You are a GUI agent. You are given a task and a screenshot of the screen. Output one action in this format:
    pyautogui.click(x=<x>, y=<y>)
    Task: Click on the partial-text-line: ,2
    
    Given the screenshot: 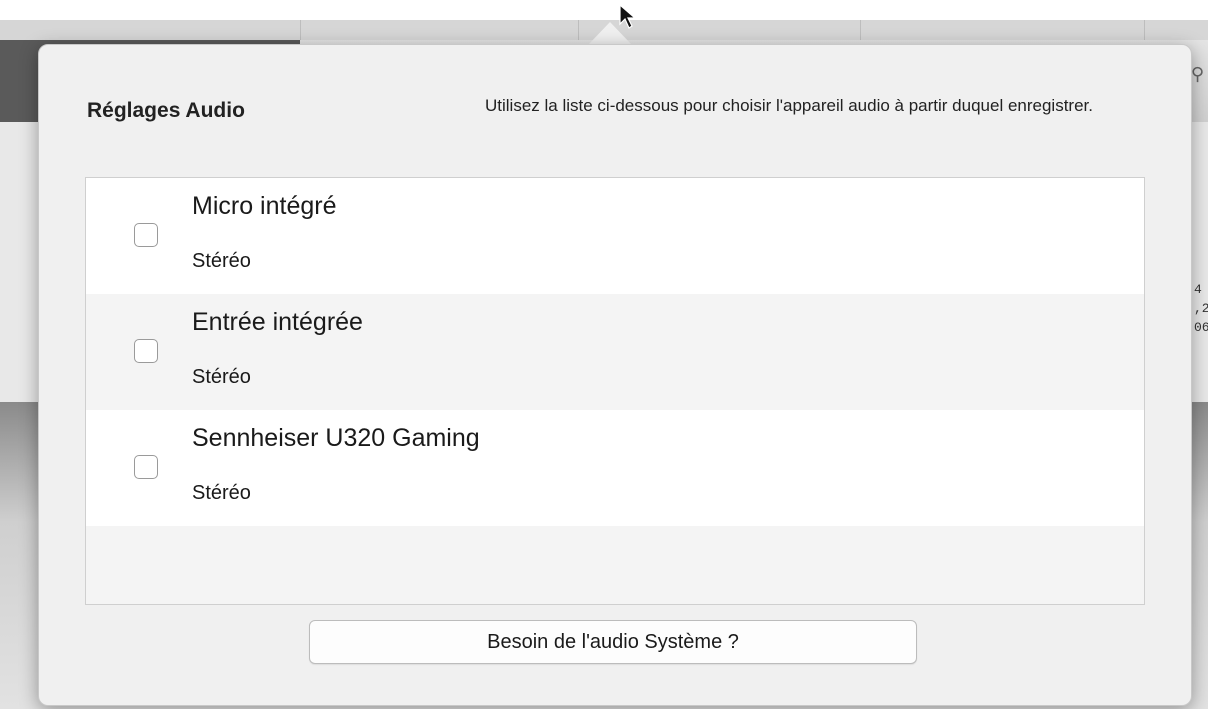 What is the action you would take?
    pyautogui.click(x=1201, y=308)
    